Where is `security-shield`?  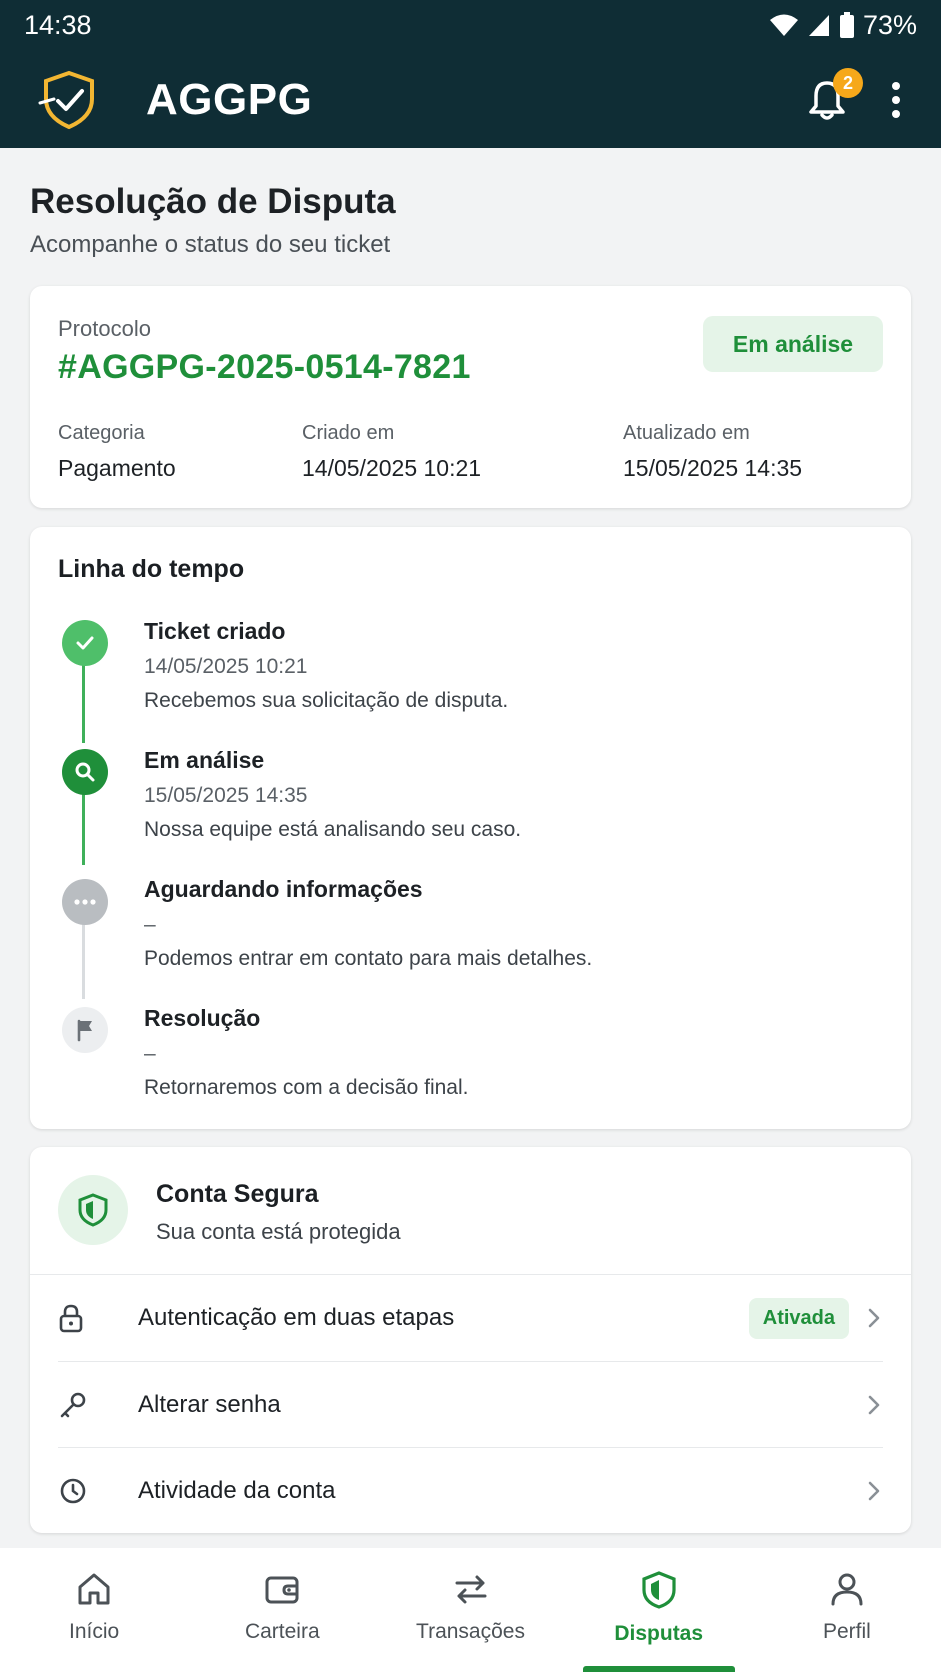 security-shield is located at coordinates (93, 1210).